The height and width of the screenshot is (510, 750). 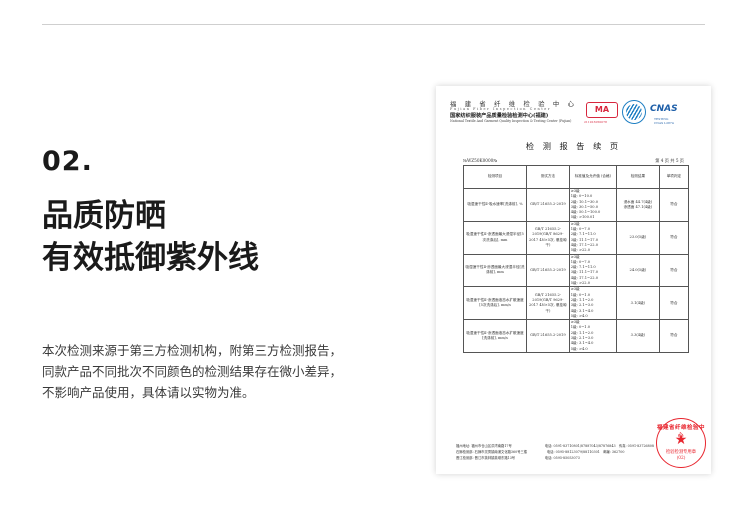 I want to click on header-verdict: 单项判定, so click(x=674, y=177).